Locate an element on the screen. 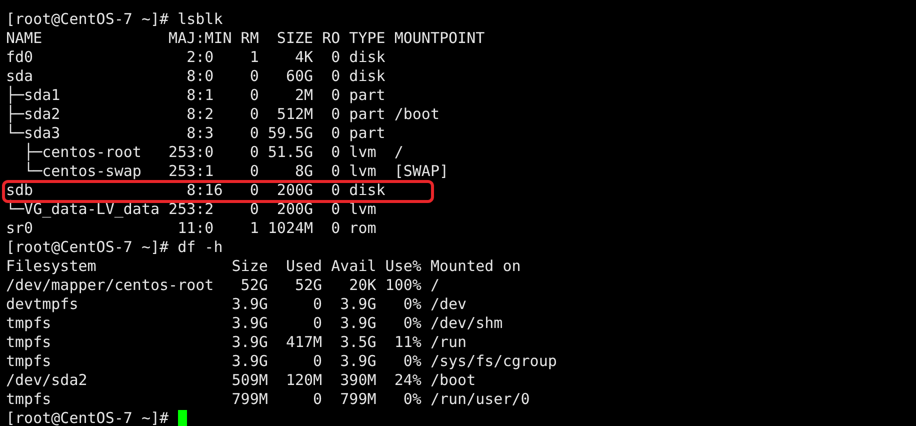 The height and width of the screenshot is (426, 916). terminal-line: └─VG_data-LV_data 253:2 0 200G 0 lvm is located at coordinates (191, 209).